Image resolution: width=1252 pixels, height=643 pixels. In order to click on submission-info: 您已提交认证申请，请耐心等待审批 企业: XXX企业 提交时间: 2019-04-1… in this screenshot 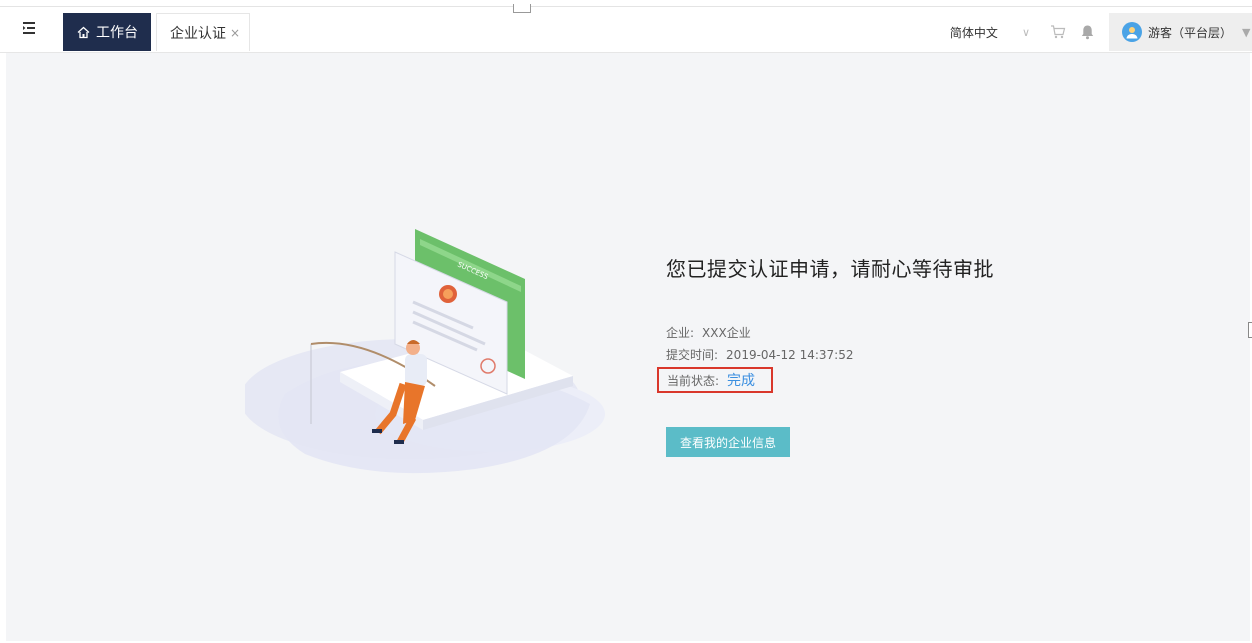, I will do `click(825, 355)`.